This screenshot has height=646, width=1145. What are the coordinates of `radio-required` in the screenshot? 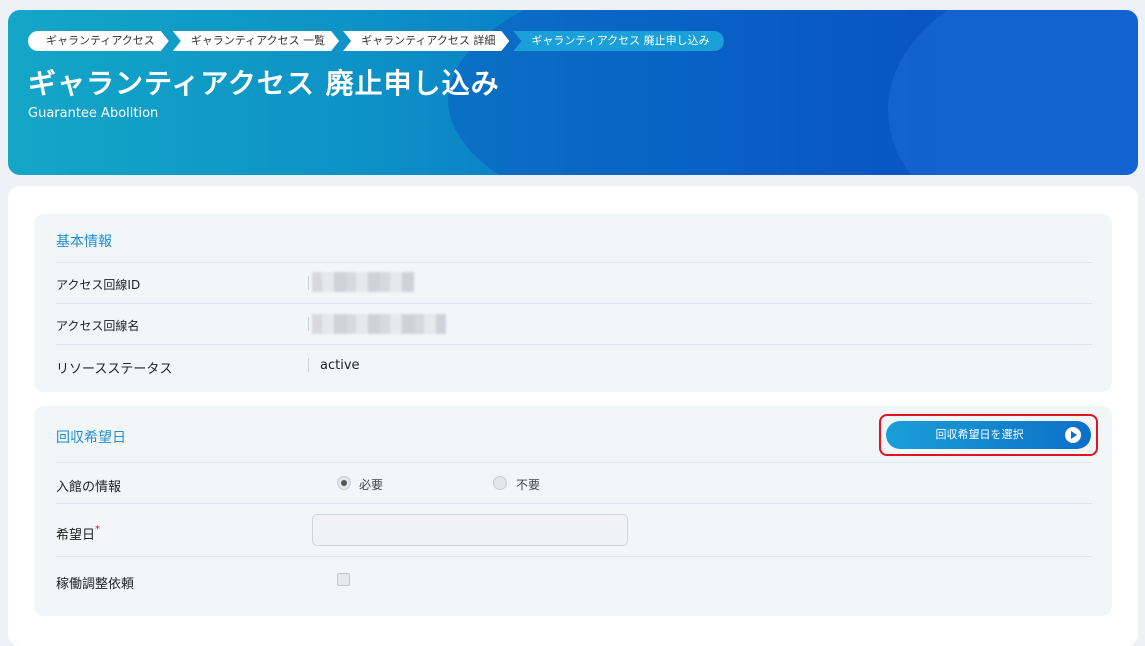 It's located at (344, 483).